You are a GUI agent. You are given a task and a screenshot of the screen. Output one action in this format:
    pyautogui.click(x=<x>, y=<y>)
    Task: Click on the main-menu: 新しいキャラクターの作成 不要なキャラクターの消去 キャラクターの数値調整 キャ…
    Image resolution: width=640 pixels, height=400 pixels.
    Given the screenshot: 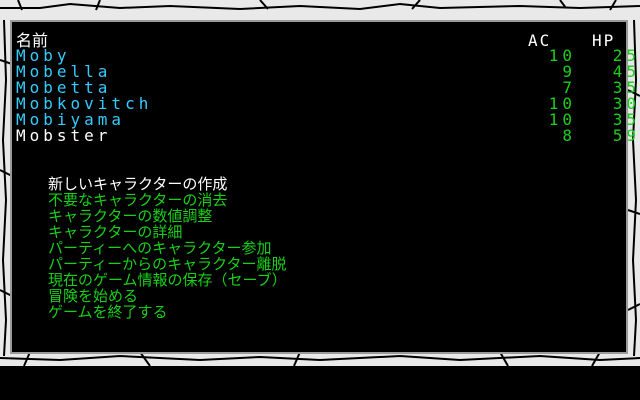 What is the action you would take?
    pyautogui.click(x=167, y=248)
    